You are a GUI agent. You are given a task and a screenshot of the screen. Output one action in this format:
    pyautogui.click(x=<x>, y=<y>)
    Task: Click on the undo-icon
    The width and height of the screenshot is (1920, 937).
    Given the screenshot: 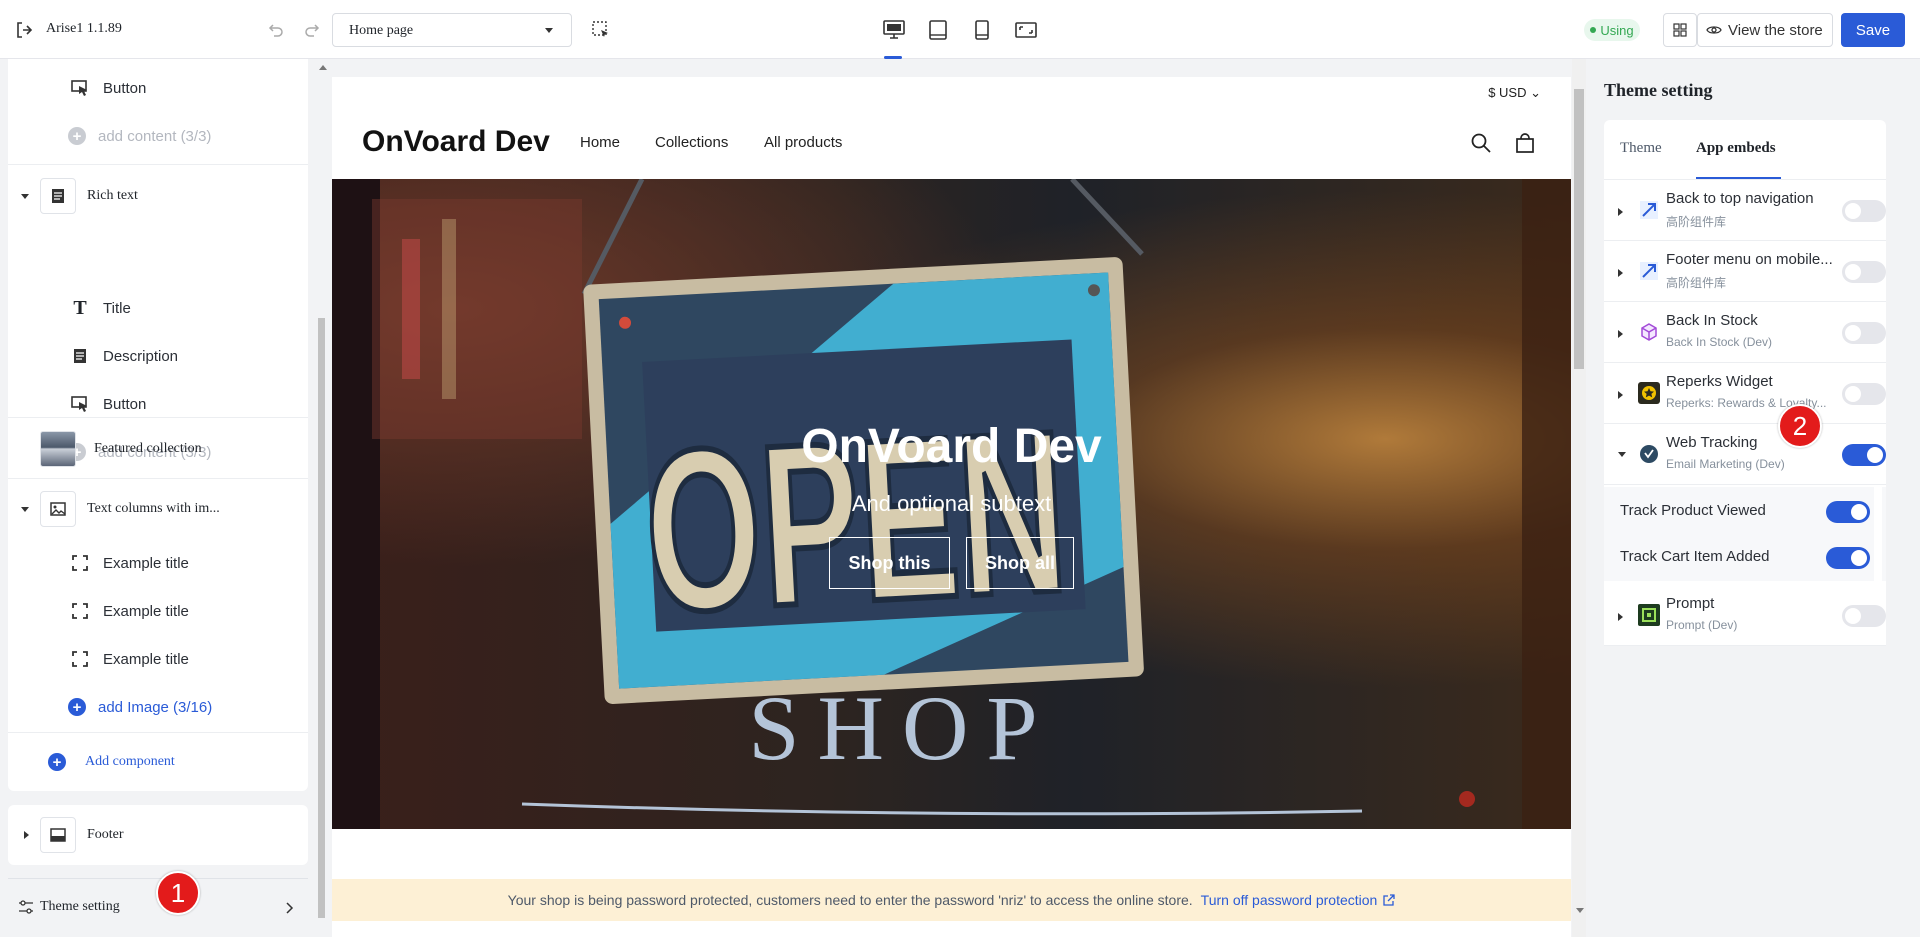 What is the action you would take?
    pyautogui.click(x=276, y=30)
    